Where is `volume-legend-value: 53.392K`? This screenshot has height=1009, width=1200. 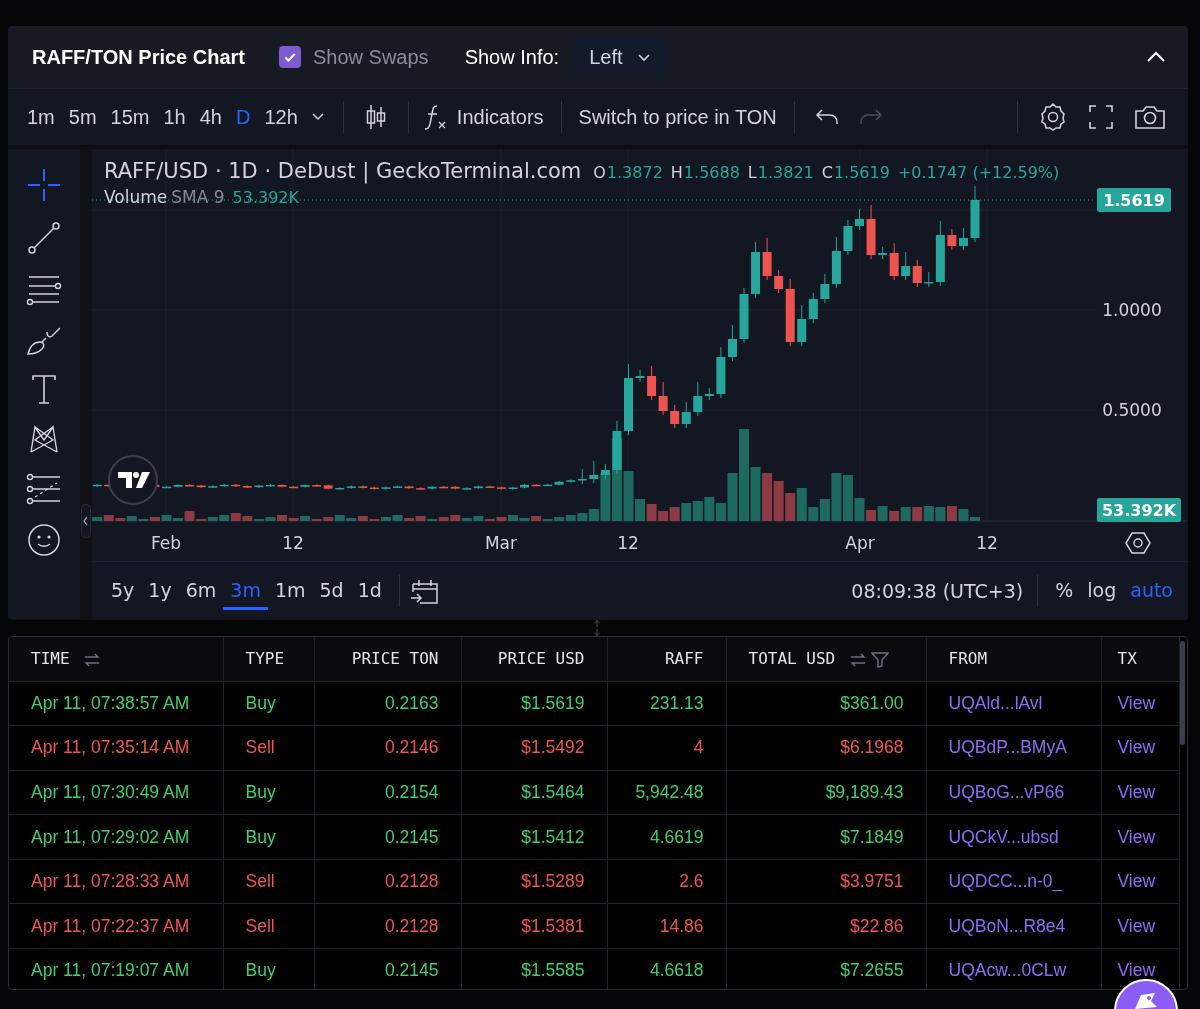
volume-legend-value: 53.392K is located at coordinates (266, 197).